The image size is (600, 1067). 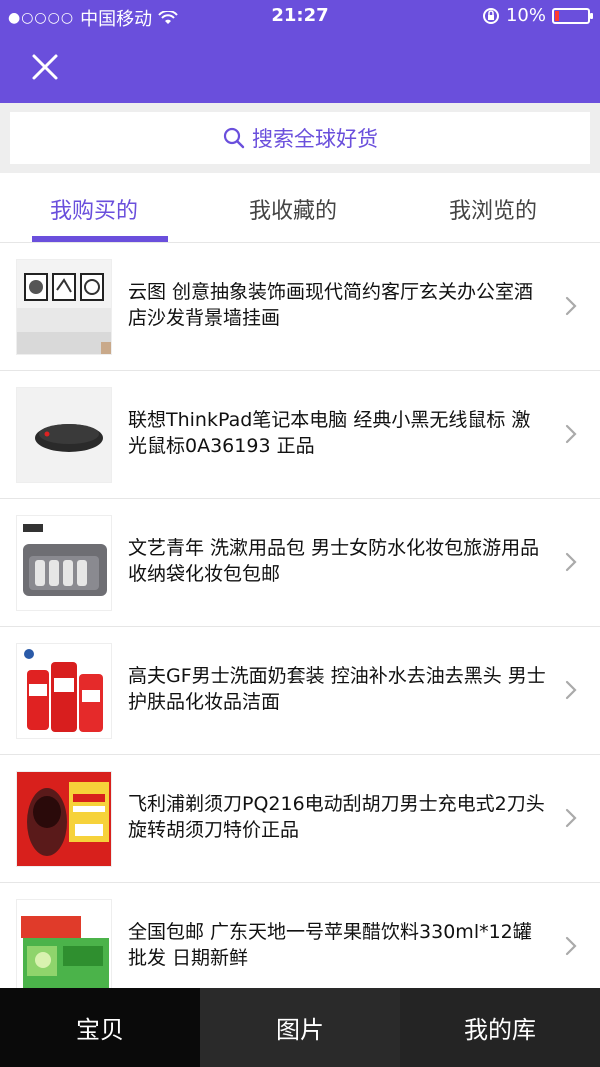 What do you see at coordinates (336, 817) in the screenshot?
I see `product-title: 飞利浦剃须刀PQ216电动刮胡刀男士充电式2刀头旋转胡须刀特价正品` at bounding box center [336, 817].